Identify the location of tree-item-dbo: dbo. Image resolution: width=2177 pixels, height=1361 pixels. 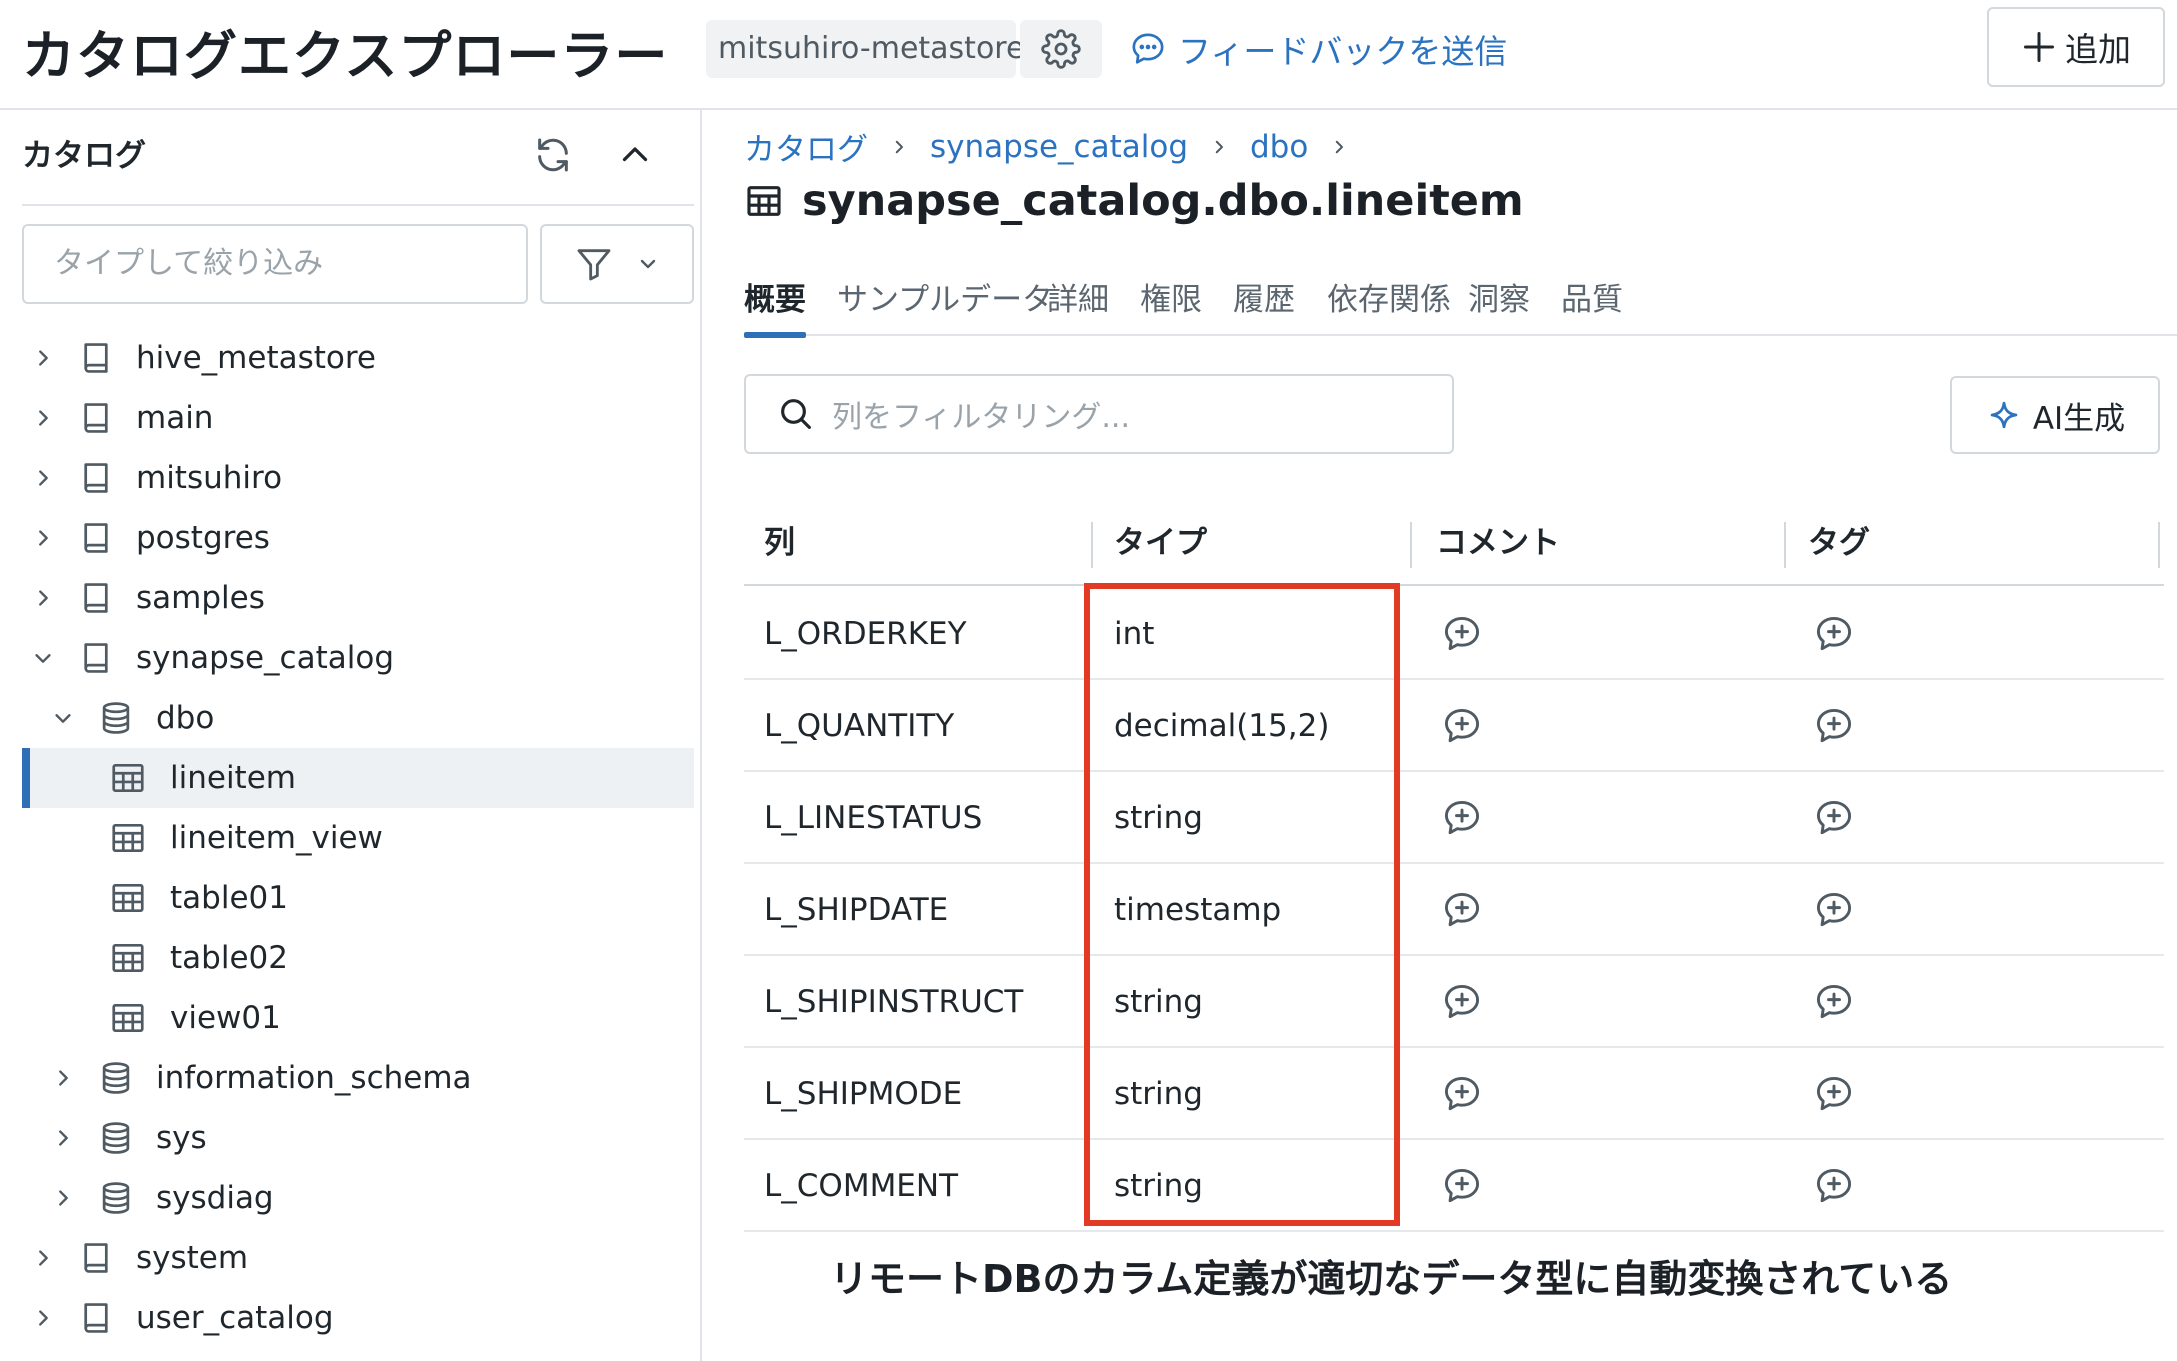
(358, 718).